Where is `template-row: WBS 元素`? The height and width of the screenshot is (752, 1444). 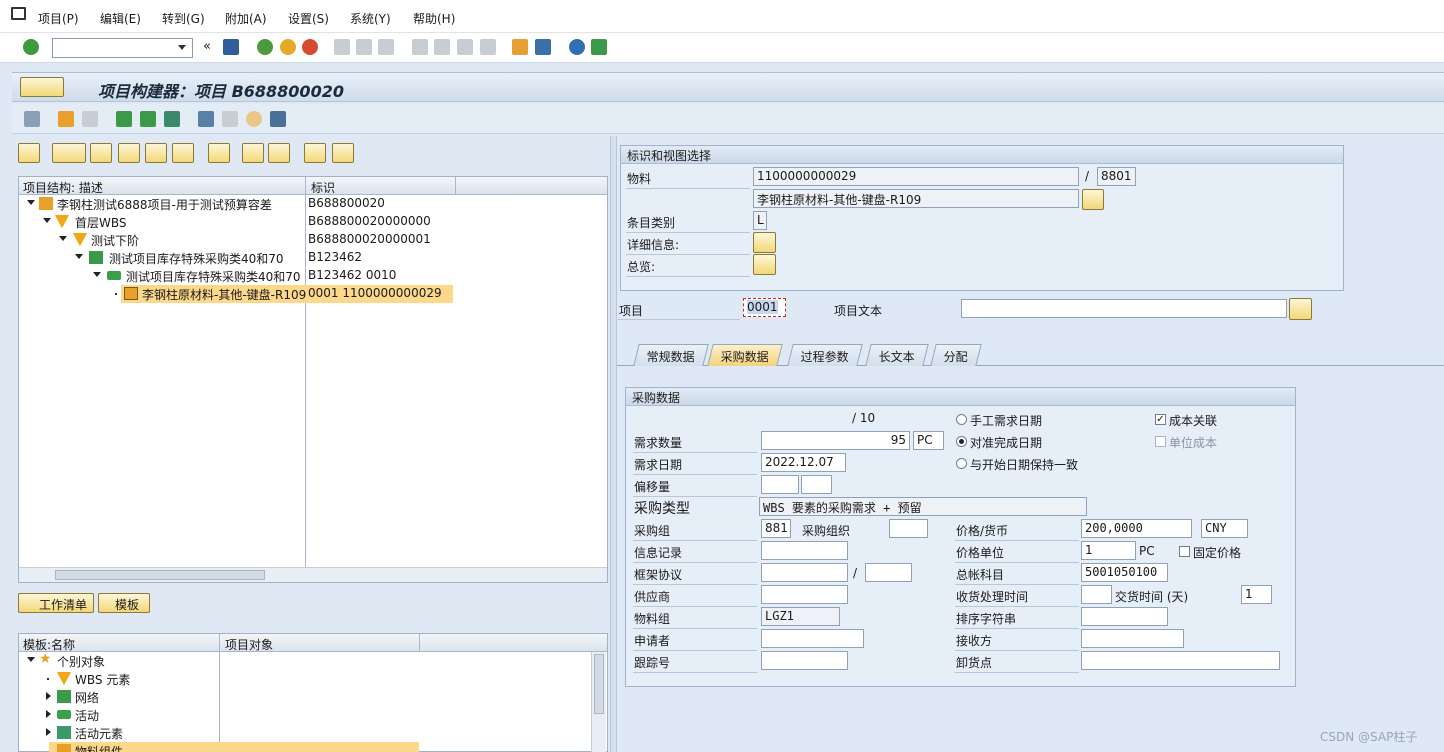
template-row: WBS 元素 is located at coordinates (304, 679).